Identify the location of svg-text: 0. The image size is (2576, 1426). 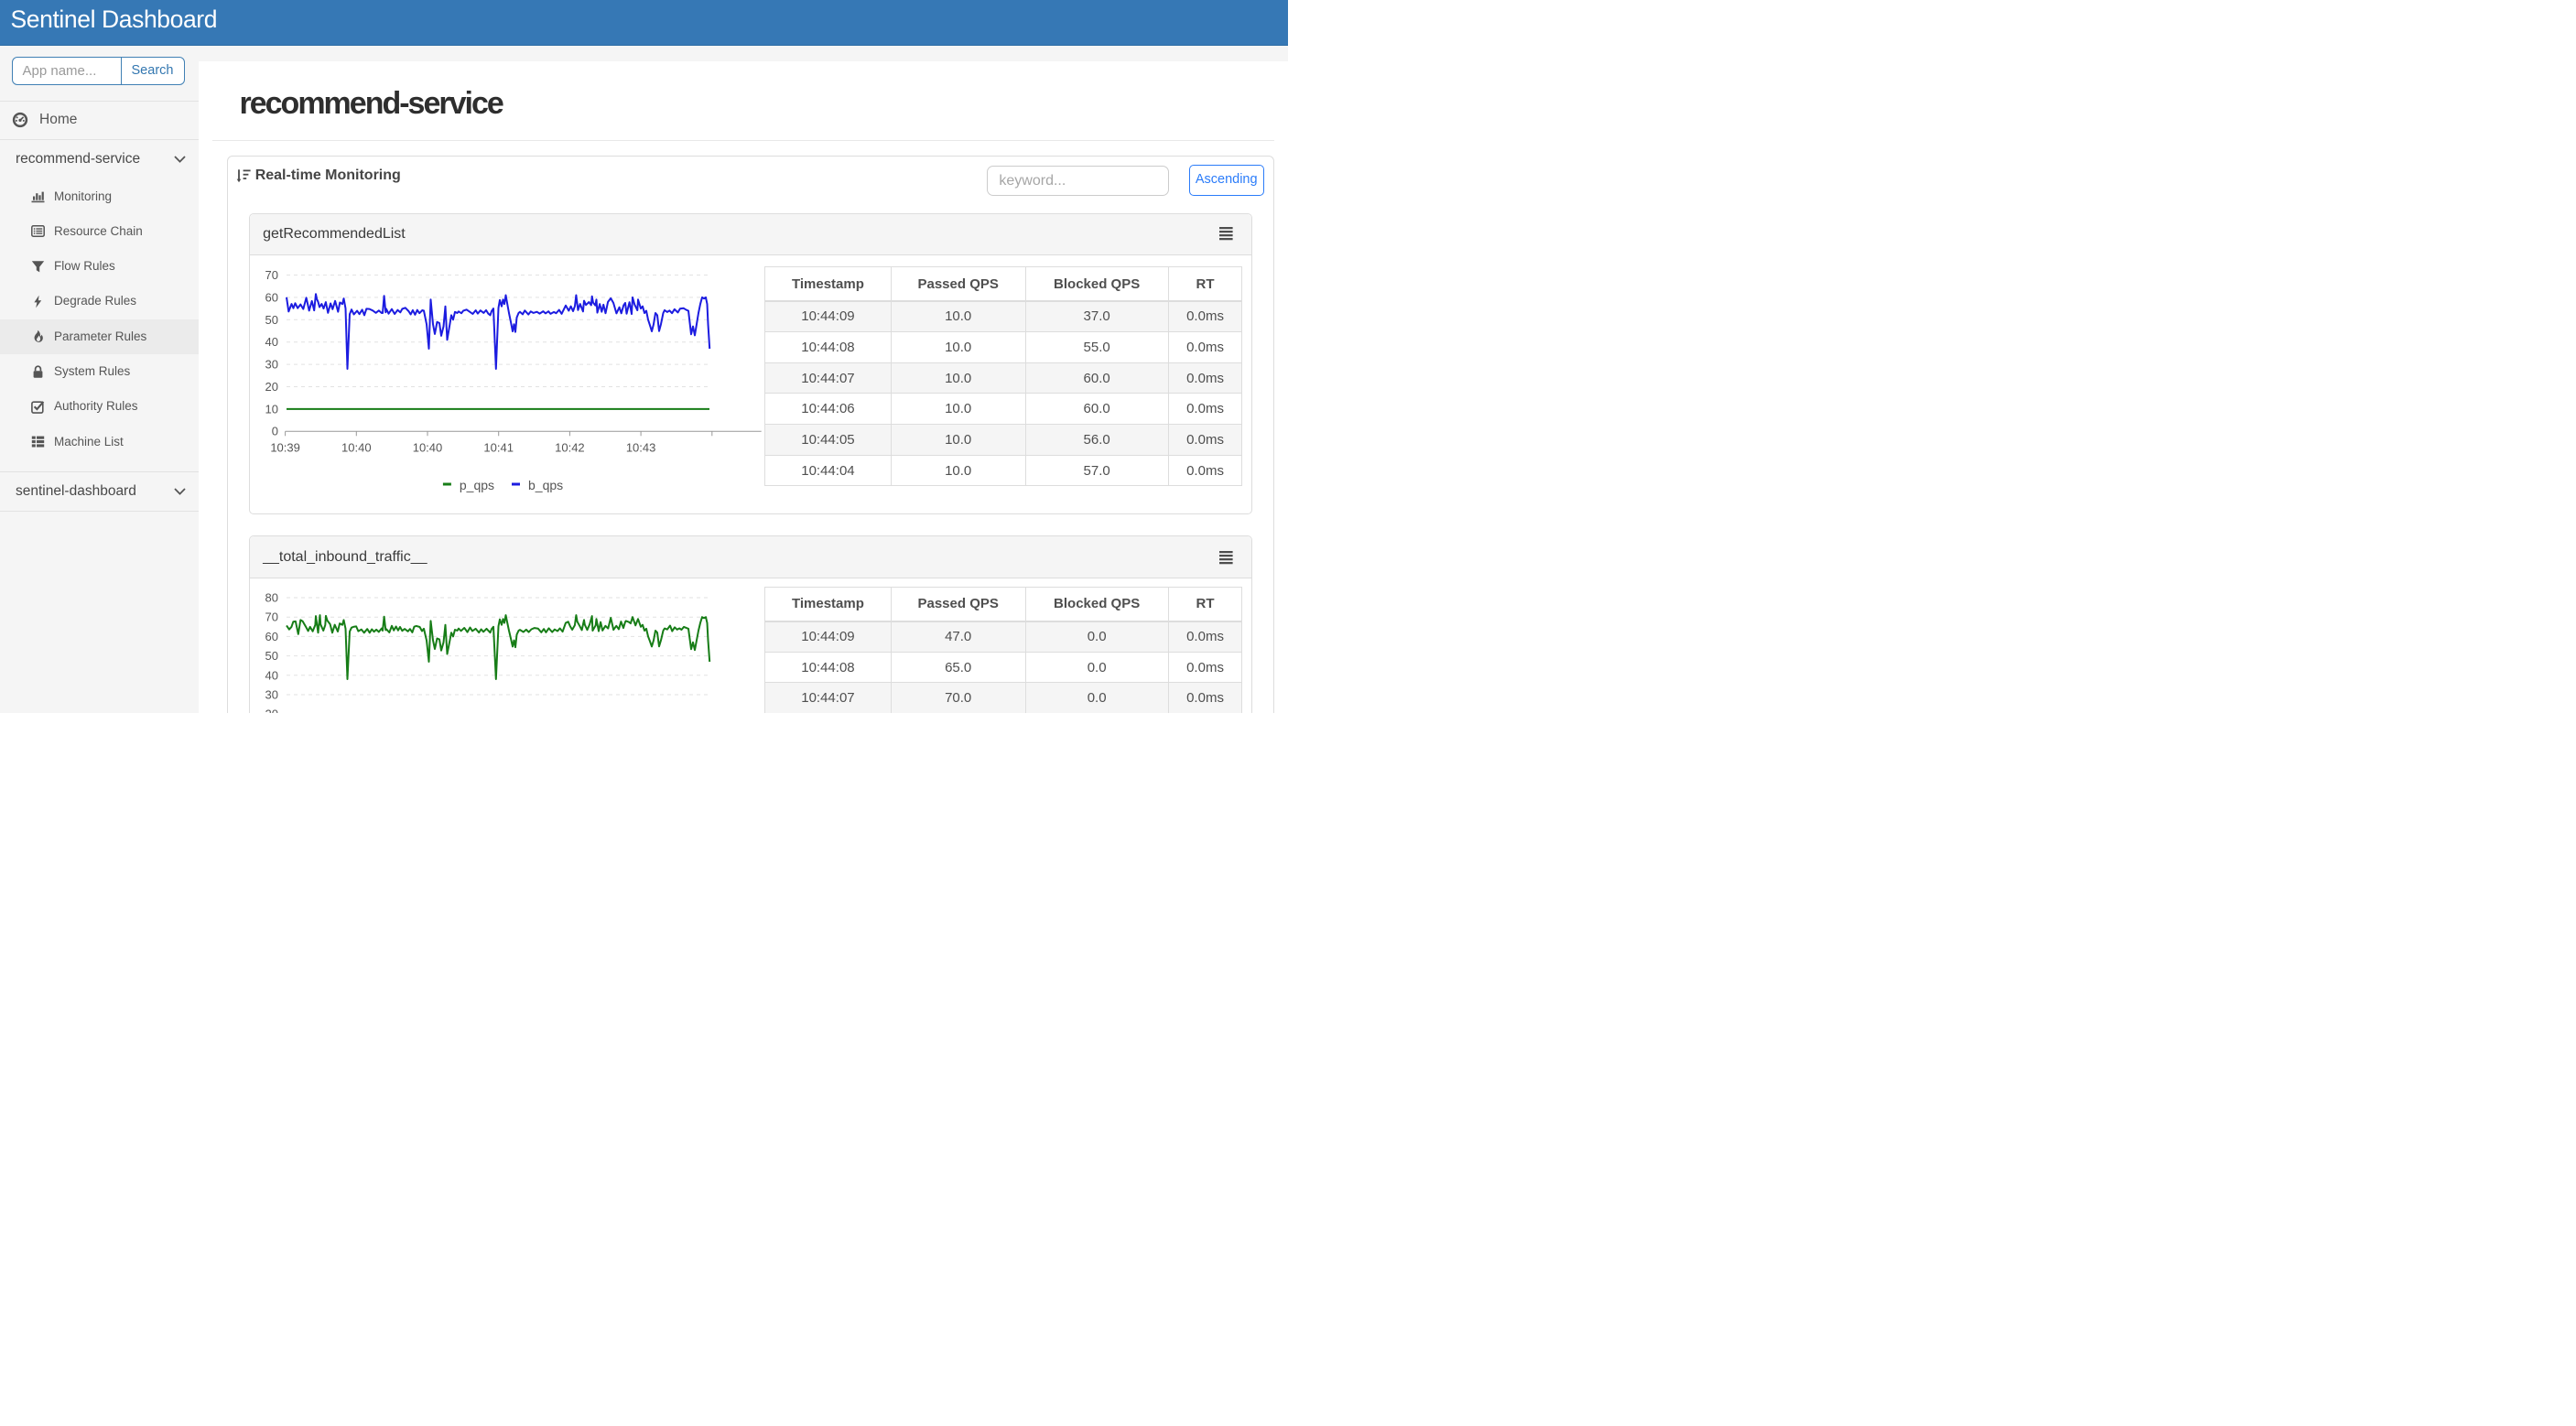
(275, 432).